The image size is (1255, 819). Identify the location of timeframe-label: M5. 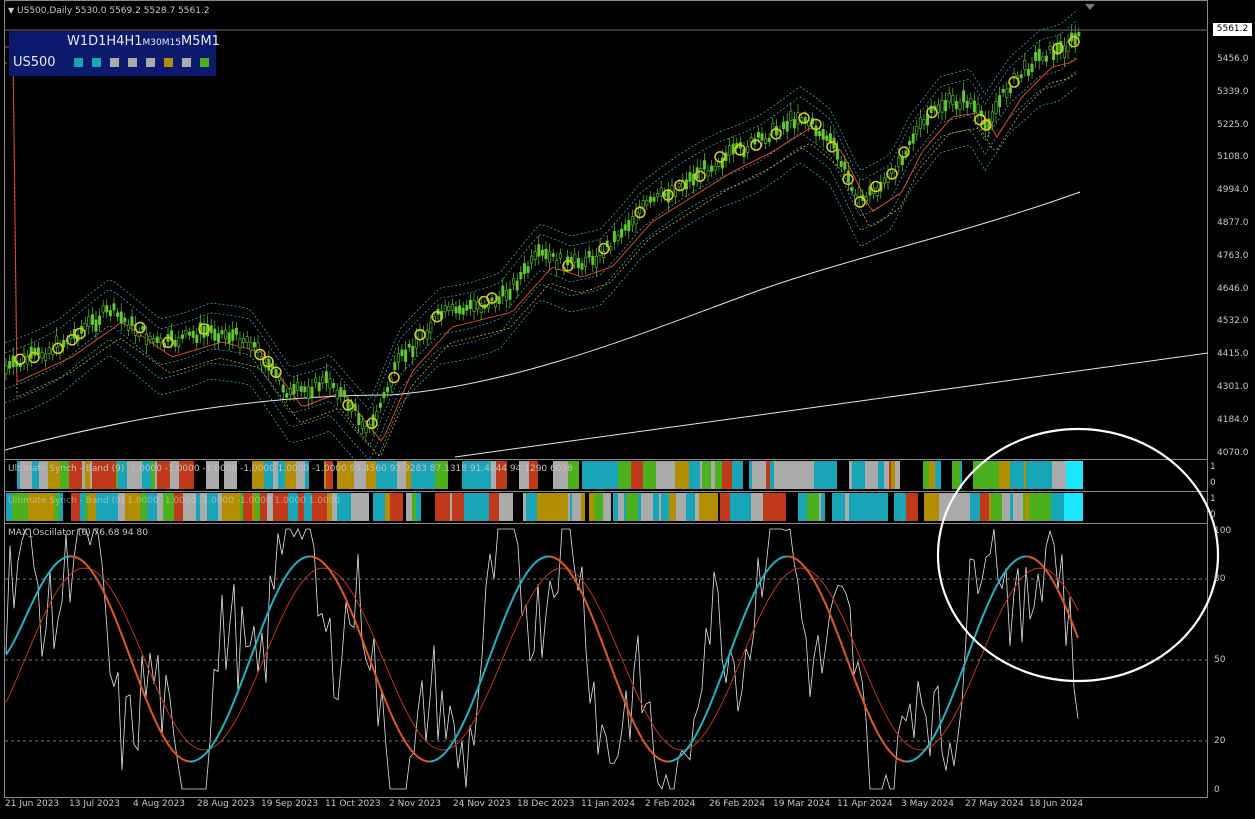
(191, 41).